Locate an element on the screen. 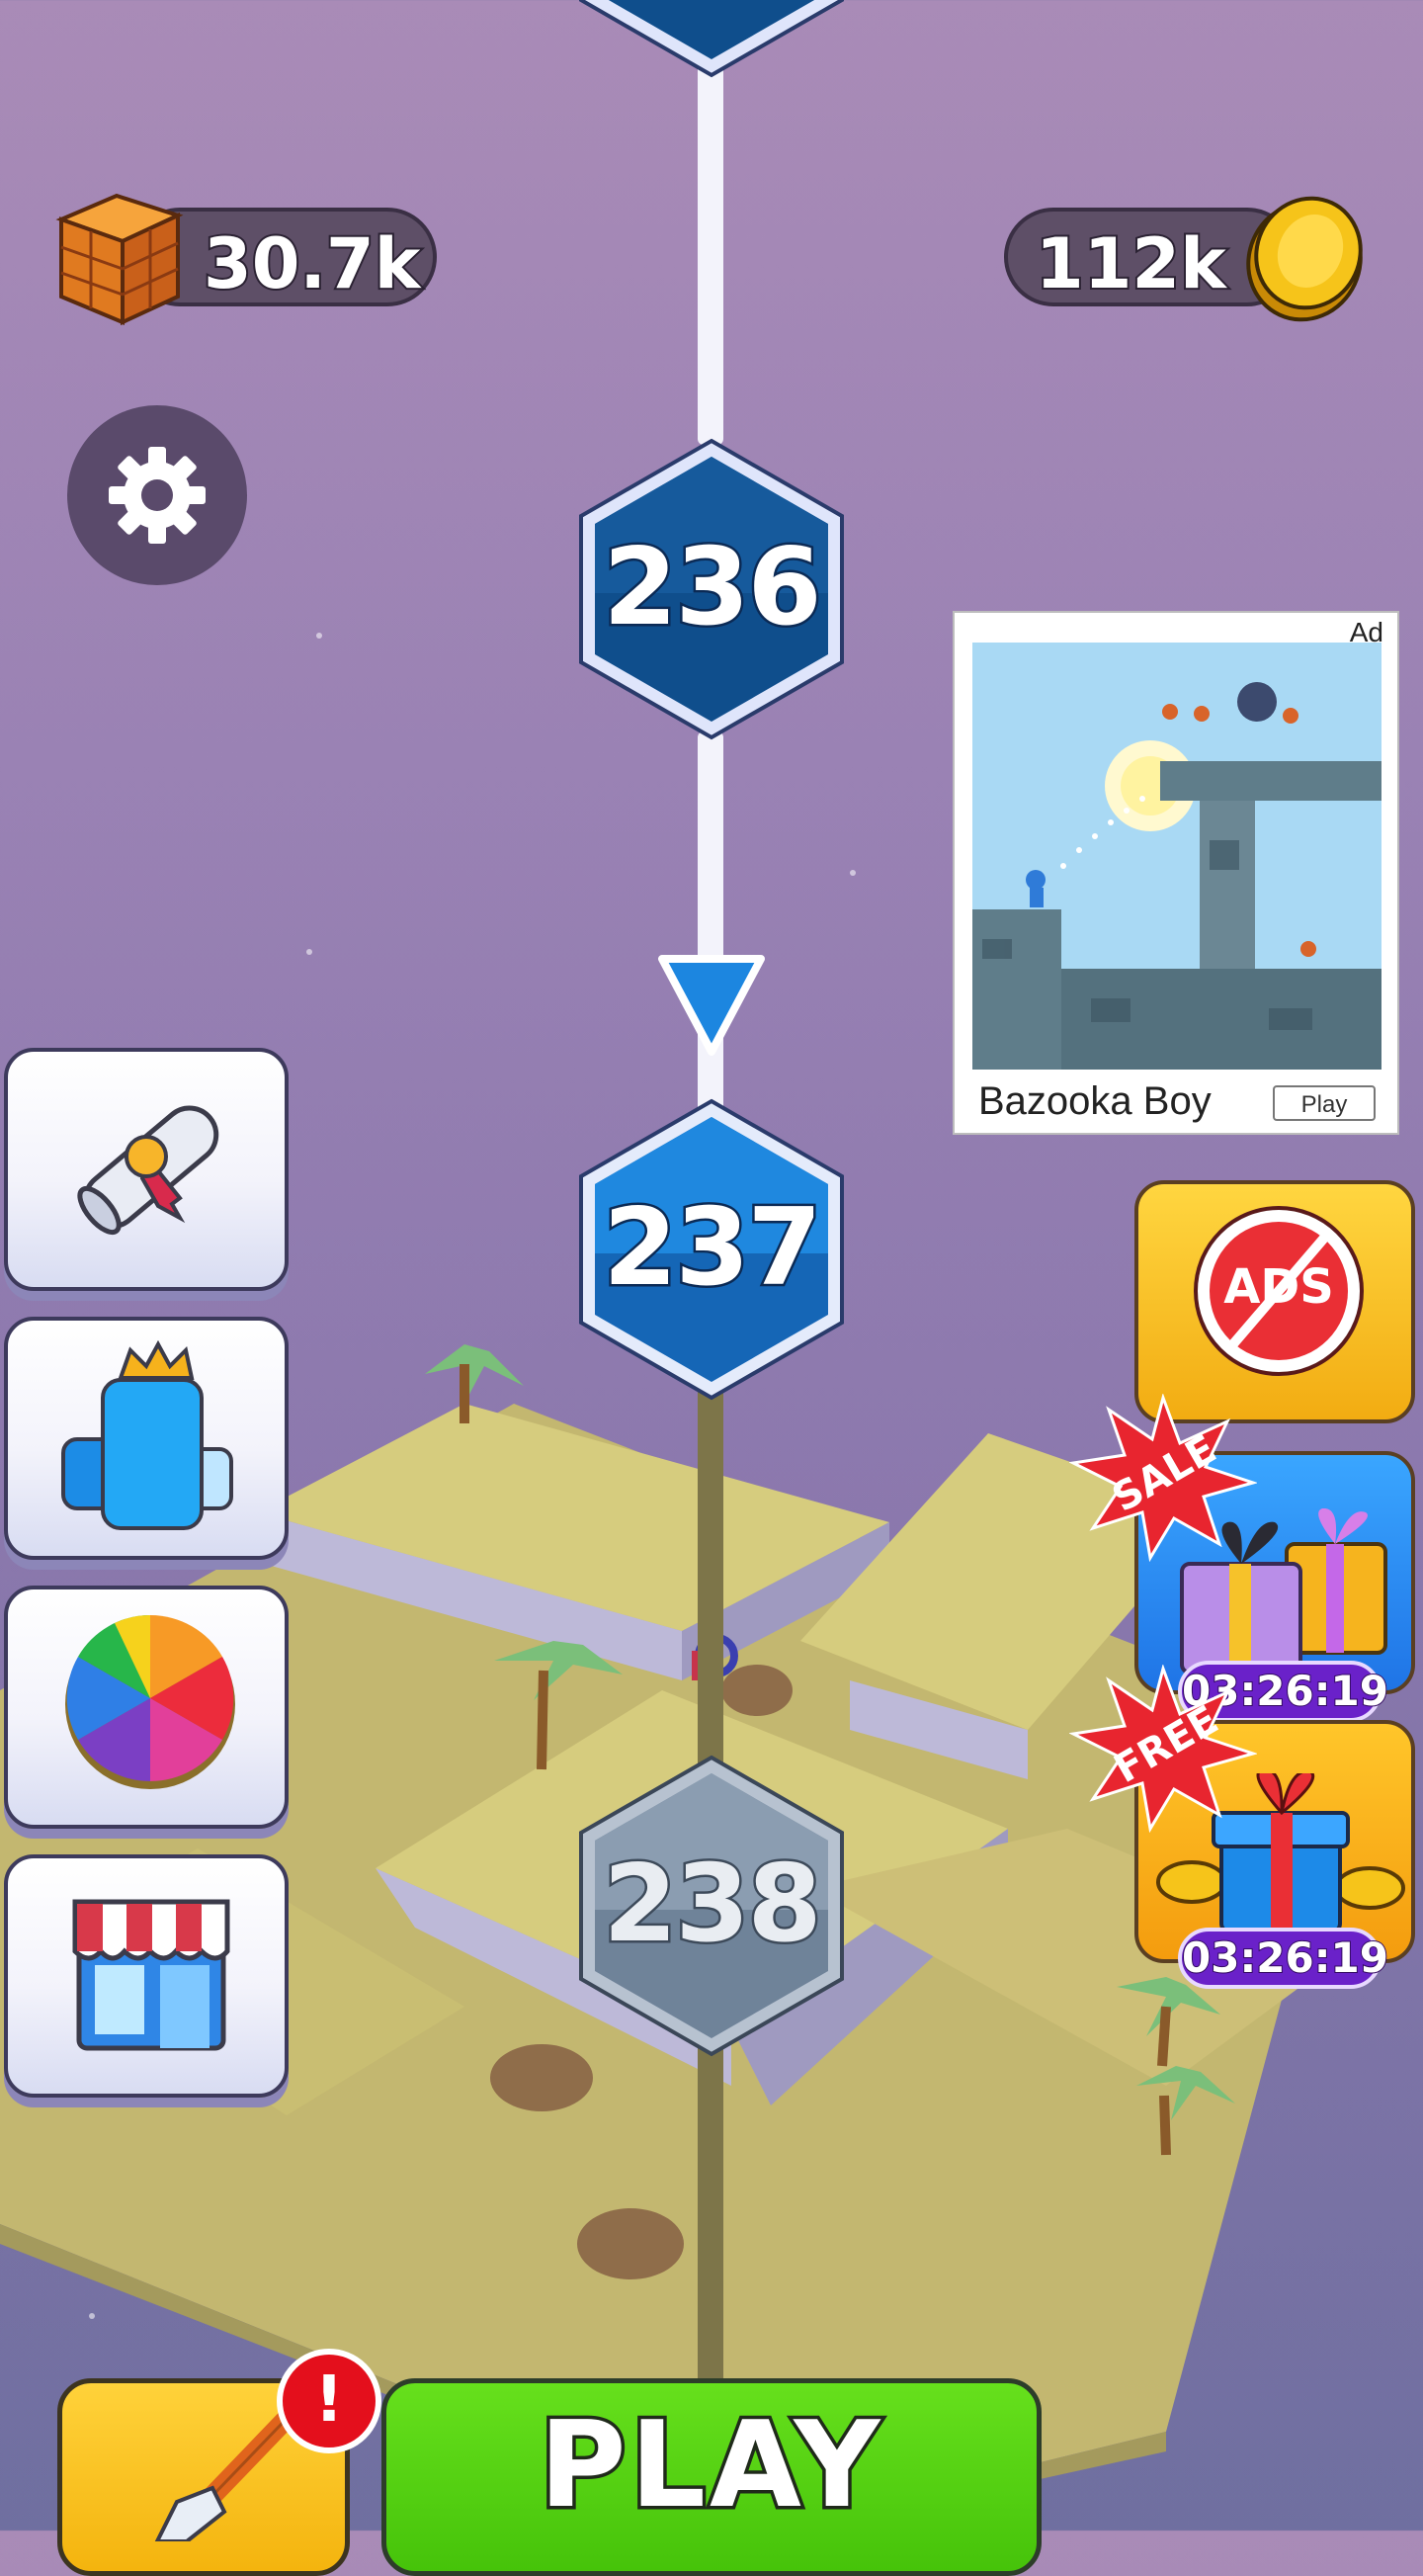  level-number: 238 is located at coordinates (712, 1905).